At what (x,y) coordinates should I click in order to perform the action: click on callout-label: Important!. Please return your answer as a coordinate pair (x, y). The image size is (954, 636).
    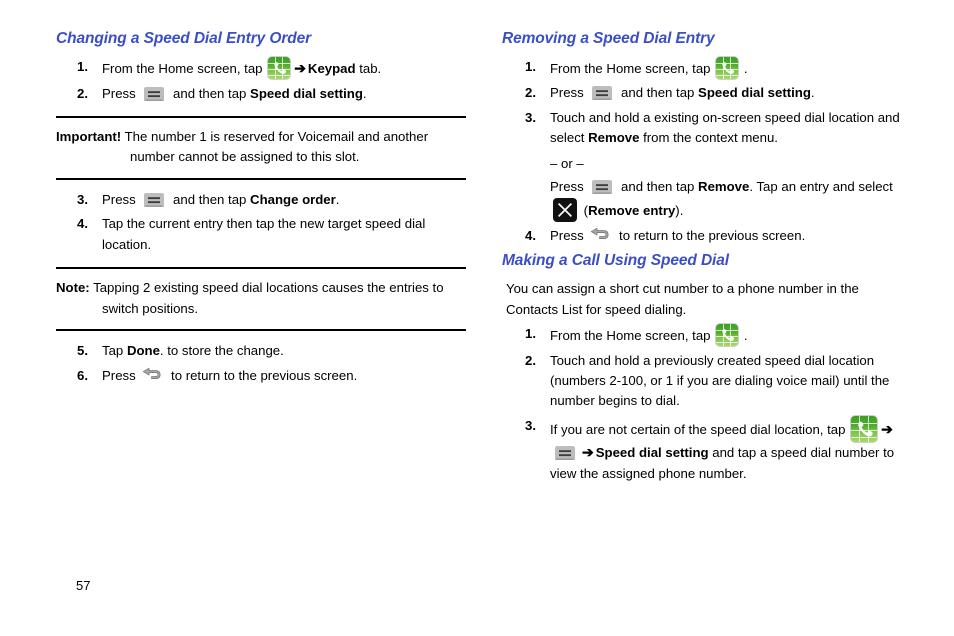
    Looking at the image, I should click on (89, 136).